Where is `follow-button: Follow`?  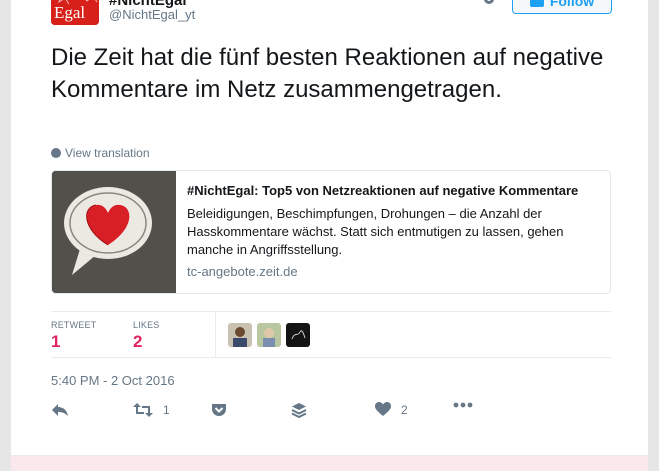 follow-button: Follow is located at coordinates (562, 7).